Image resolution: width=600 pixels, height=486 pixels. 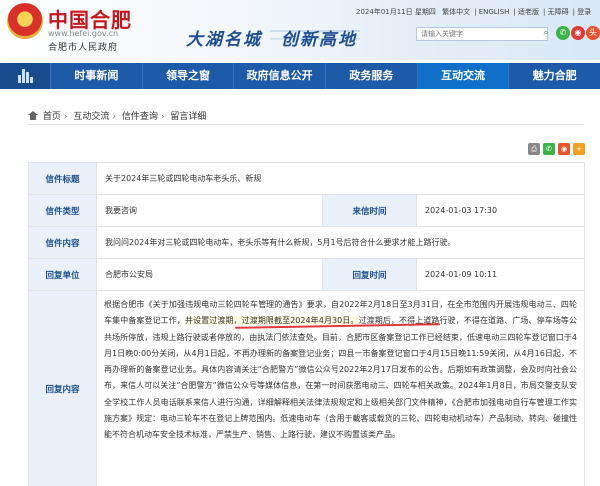 What do you see at coordinates (563, 33) in the screenshot?
I see `weixin-icon: ✆` at bounding box center [563, 33].